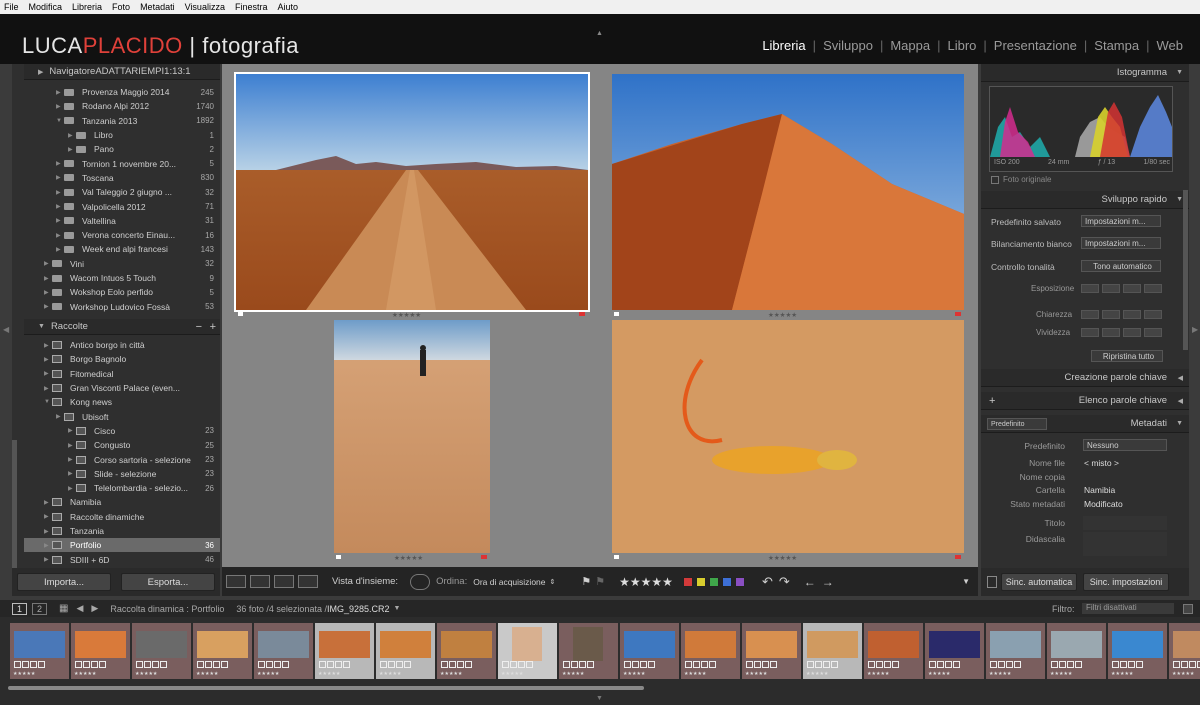 The width and height of the screenshot is (1200, 705). What do you see at coordinates (910, 45) in the screenshot?
I see `module-mappa: Mappa` at bounding box center [910, 45].